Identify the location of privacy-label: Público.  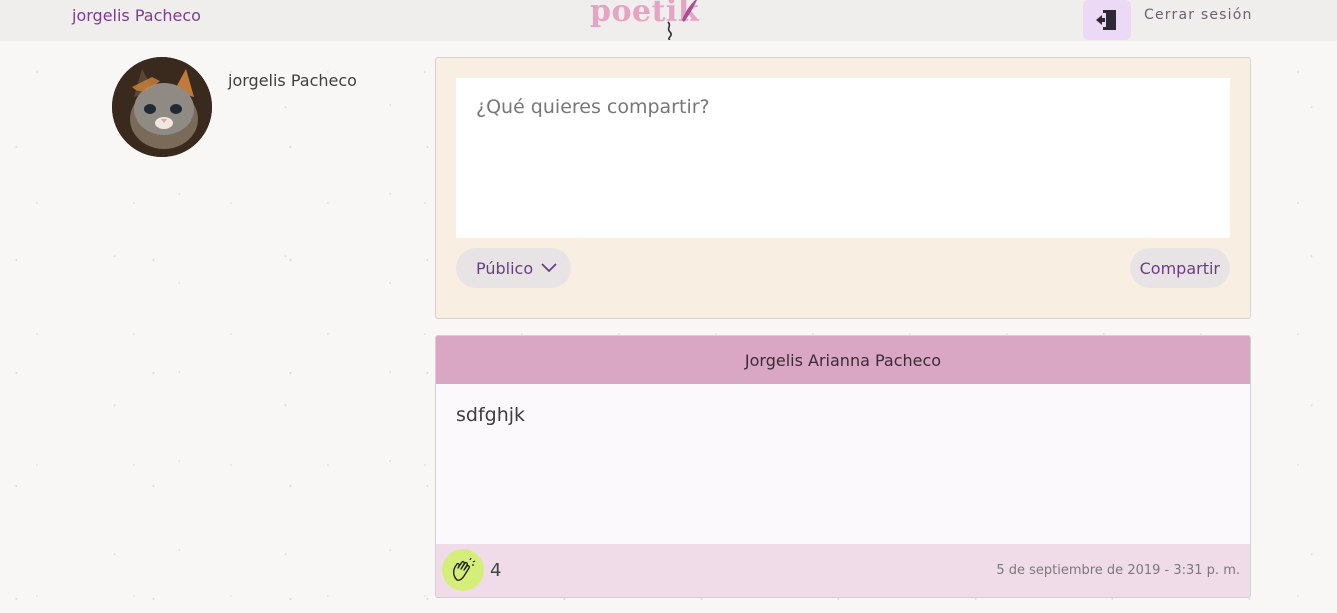
(505, 268).